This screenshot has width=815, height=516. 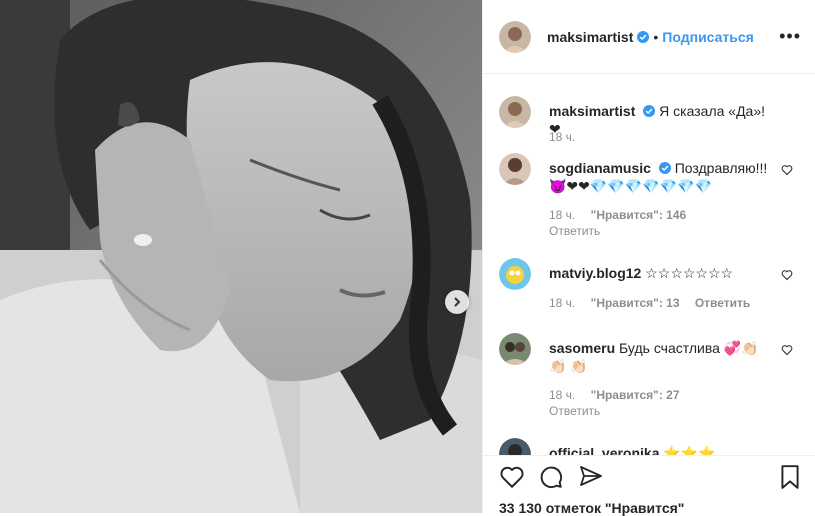 I want to click on comment-meta: 18 ч. "Нравится": 27, so click(x=620, y=395).